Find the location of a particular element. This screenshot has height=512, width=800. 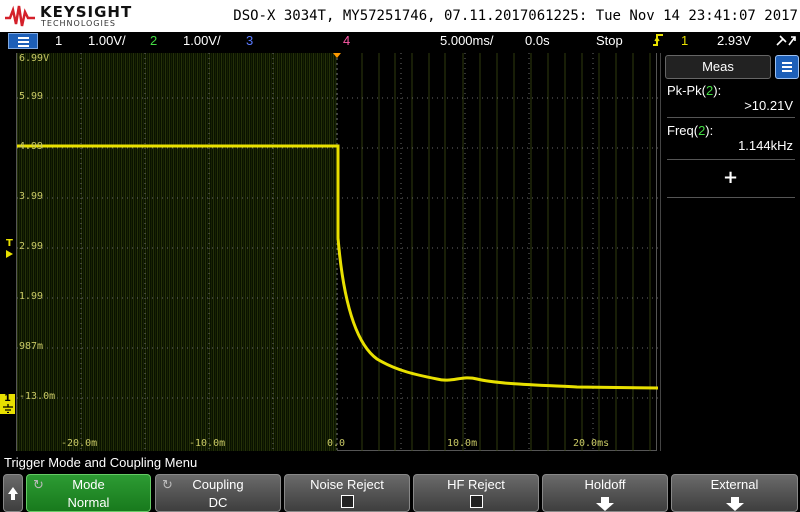

keysight-logo: KEYSIGHT TECHNOLOGIES is located at coordinates (69, 16).